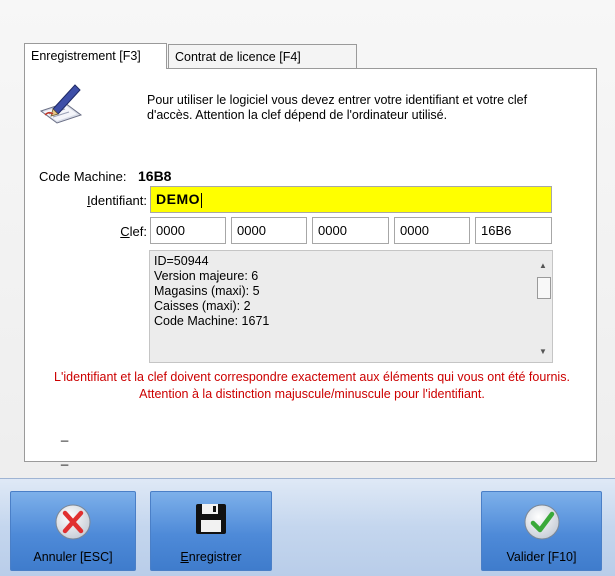 The image size is (615, 576). Describe the element at coordinates (111, 231) in the screenshot. I see `clef-label: Clef:` at that location.